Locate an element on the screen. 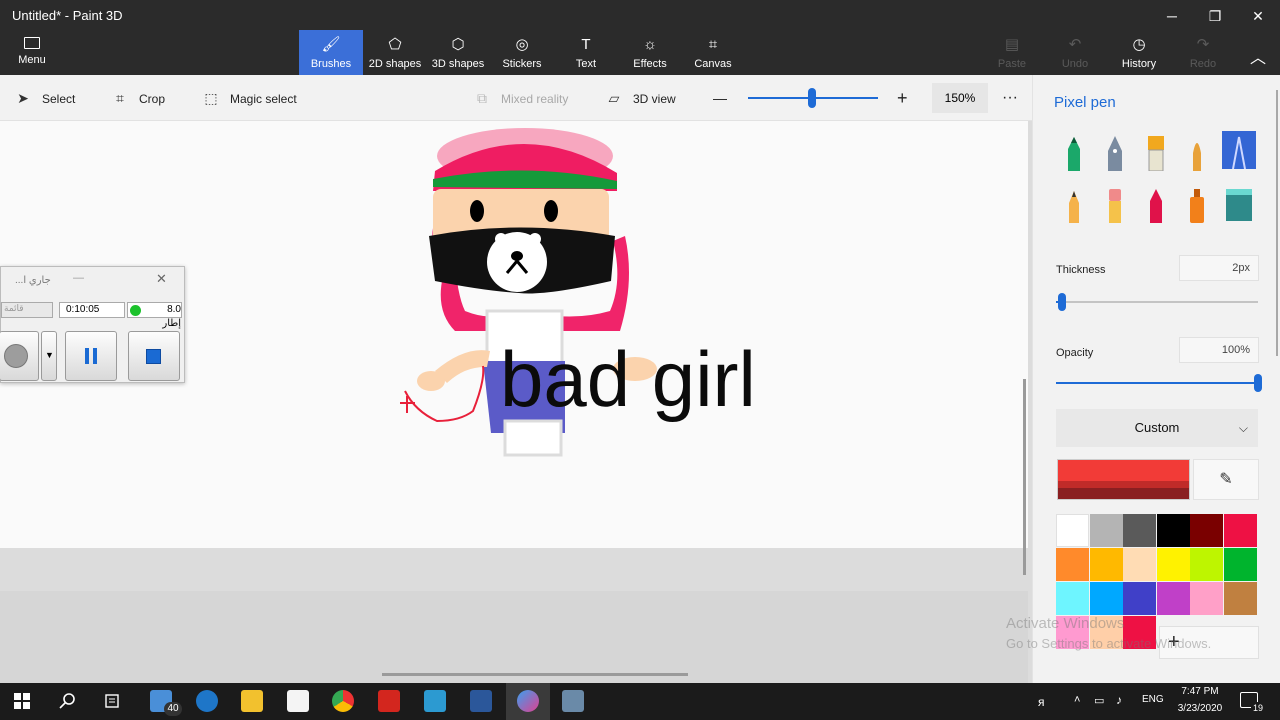 The width and height of the screenshot is (1280, 720). panel-title: Pixel pen is located at coordinates (1085, 102).